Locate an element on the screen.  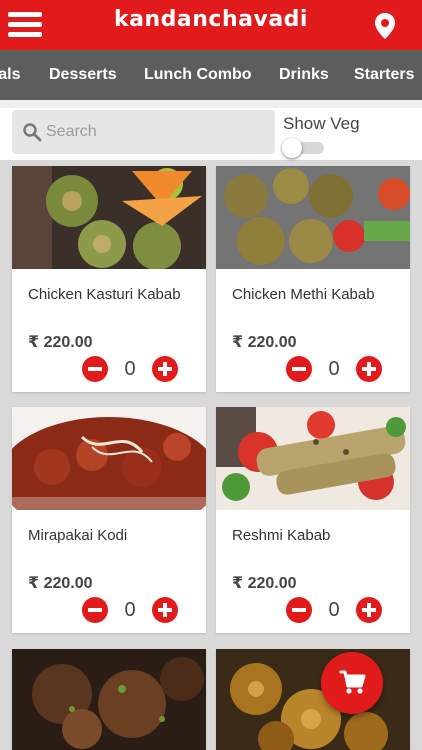
show-veg-toggle is located at coordinates (303, 148).